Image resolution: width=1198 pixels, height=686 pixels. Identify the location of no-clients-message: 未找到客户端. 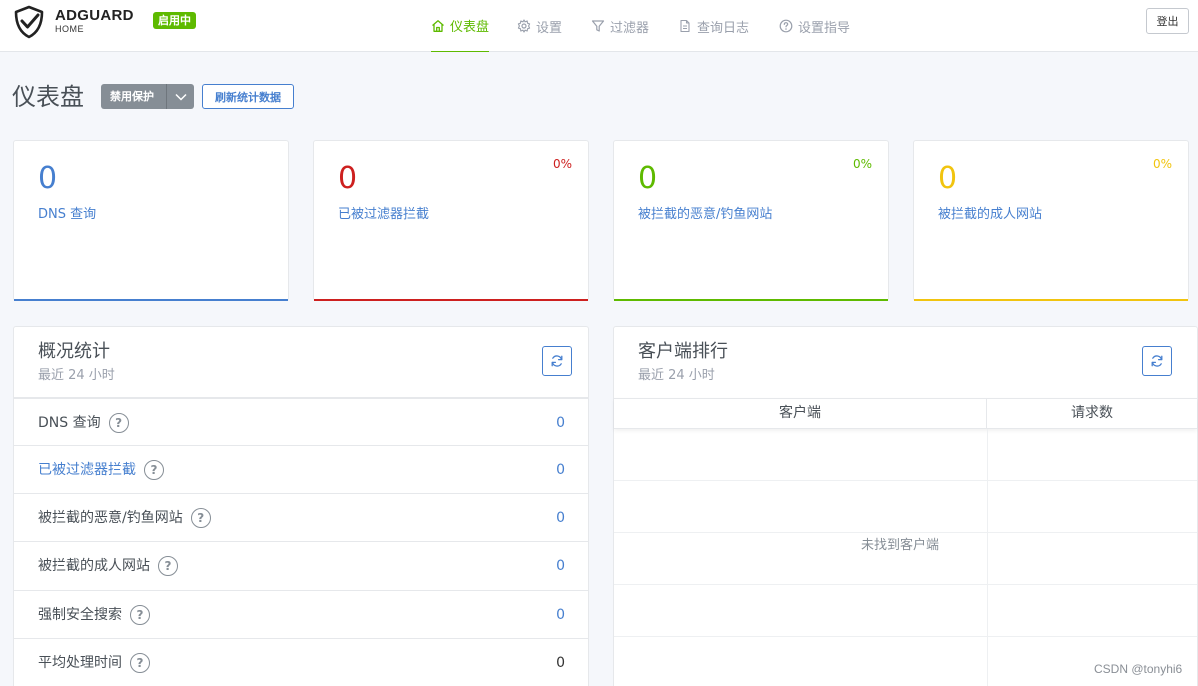
(900, 543).